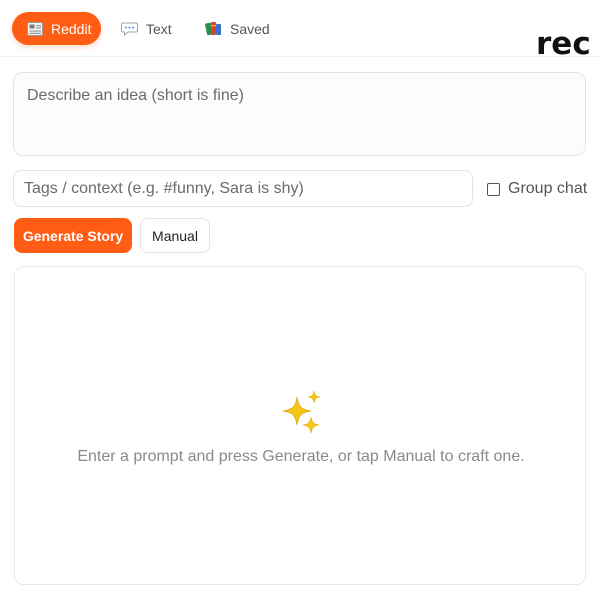 This screenshot has width=600, height=600. Describe the element at coordinates (175, 235) in the screenshot. I see `manual-button: Manual` at that location.